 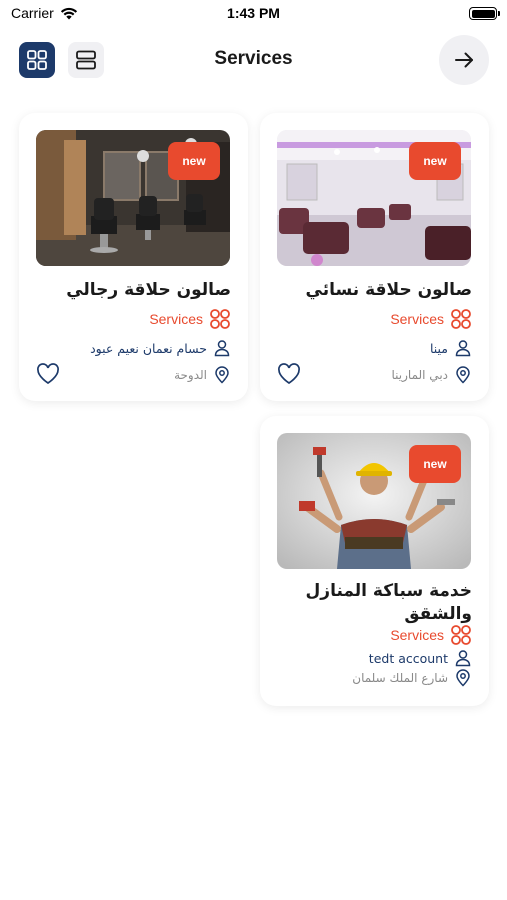 What do you see at coordinates (400, 678) in the screenshot?
I see `location-label: شارع الملك سلمان` at bounding box center [400, 678].